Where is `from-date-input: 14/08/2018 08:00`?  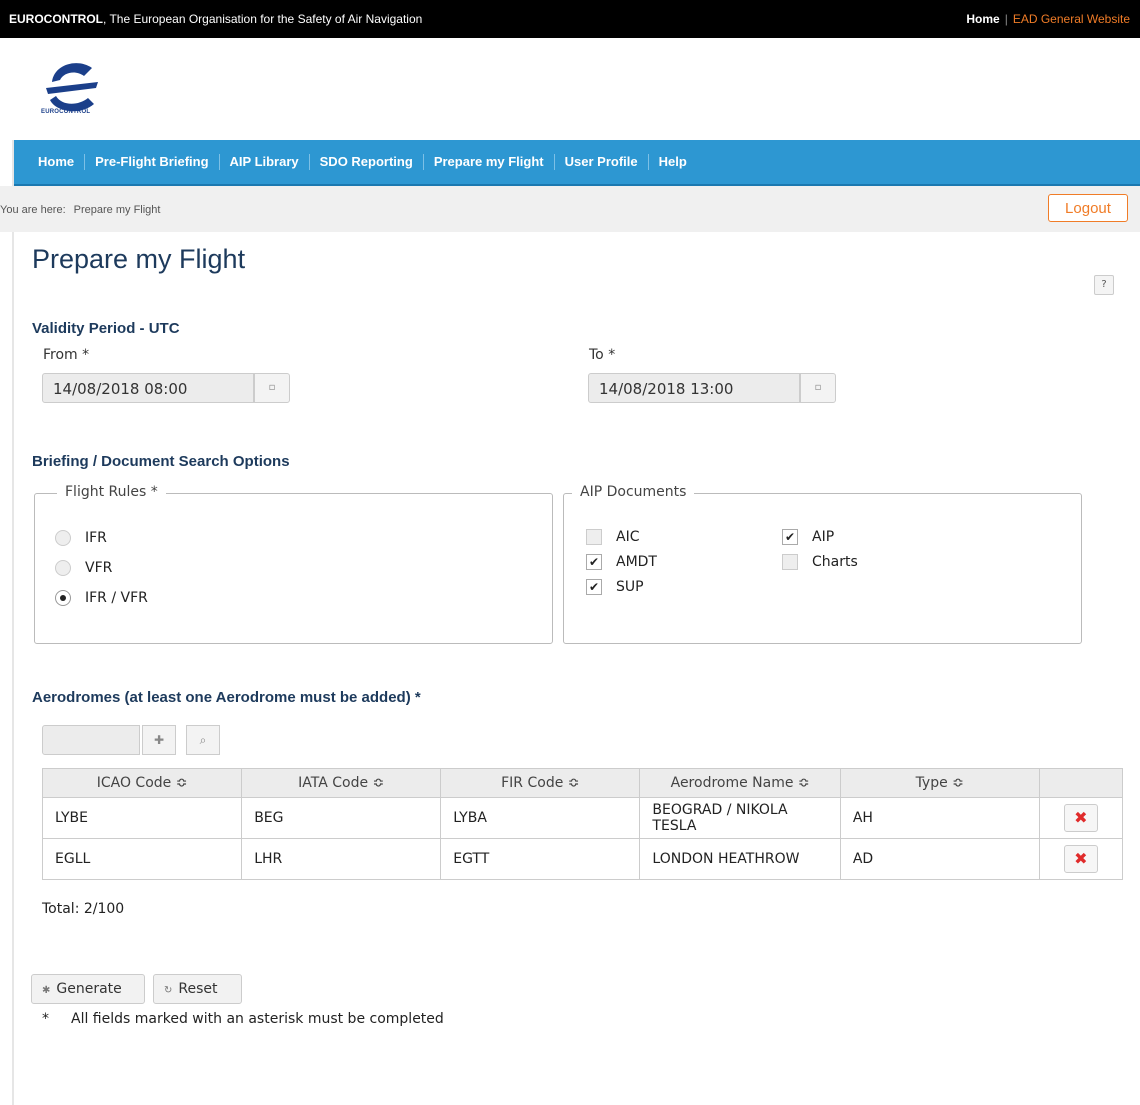
from-date-input: 14/08/2018 08:00 is located at coordinates (148, 388).